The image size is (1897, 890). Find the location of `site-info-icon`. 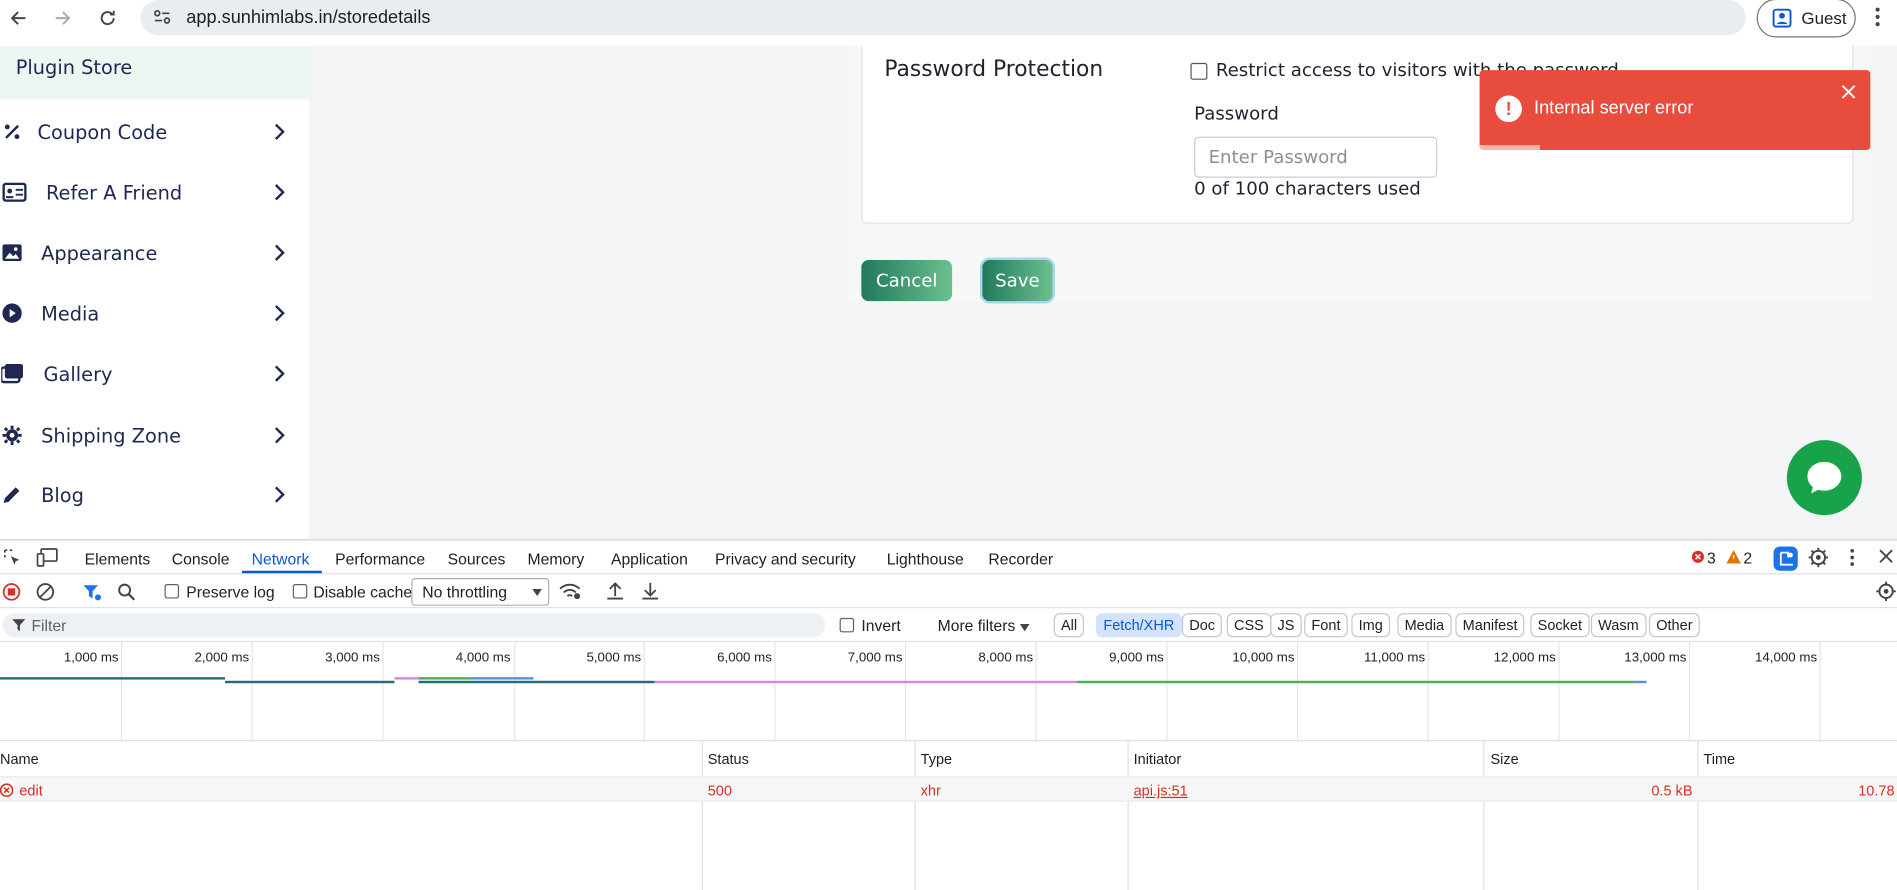

site-info-icon is located at coordinates (161, 16).